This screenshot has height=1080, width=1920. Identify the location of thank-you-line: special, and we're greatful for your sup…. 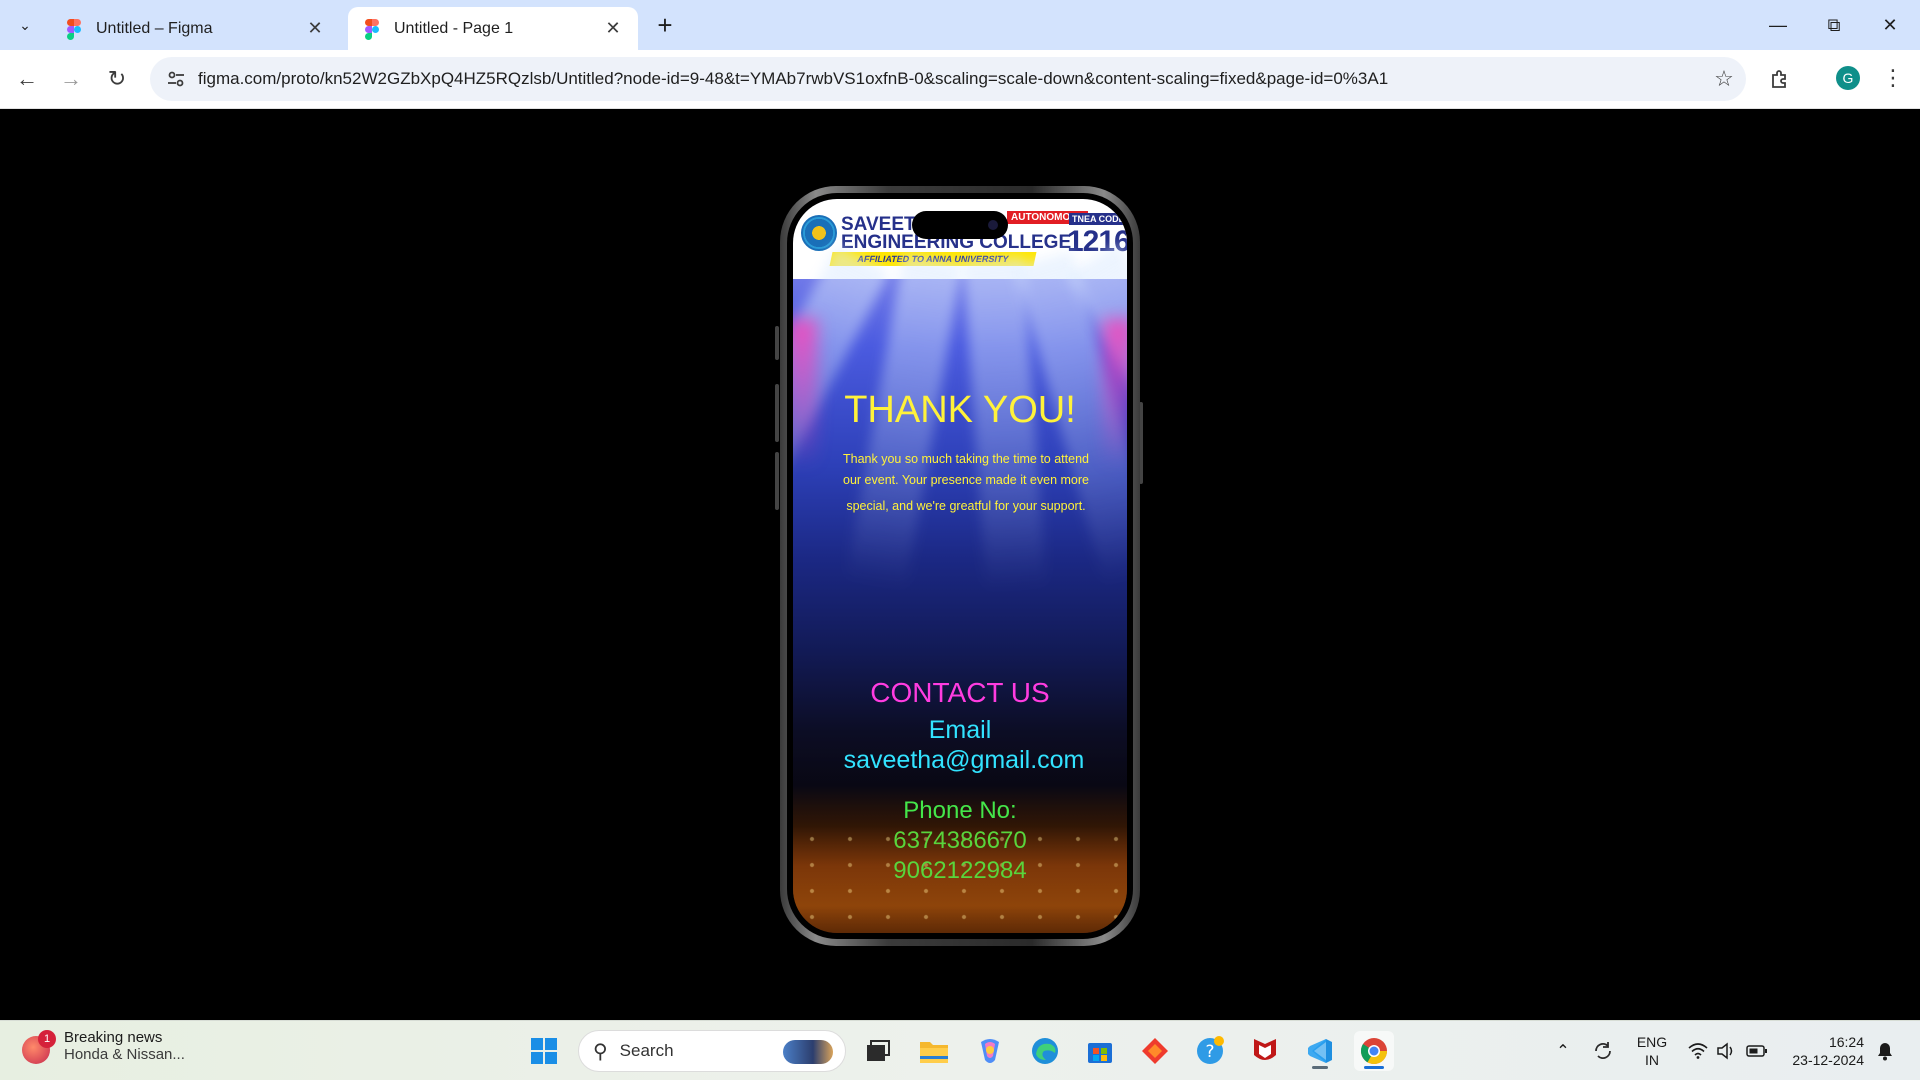
(966, 506).